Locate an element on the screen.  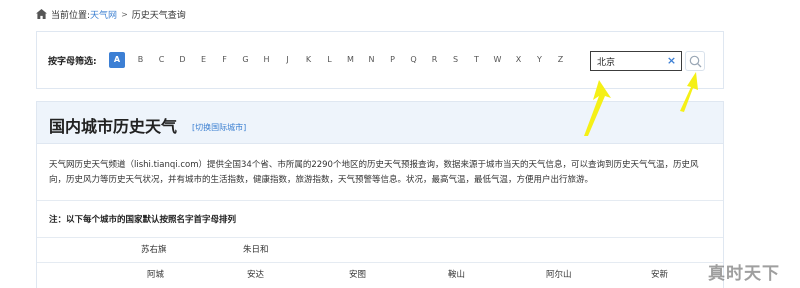
letter-filter-k: K is located at coordinates (308, 60).